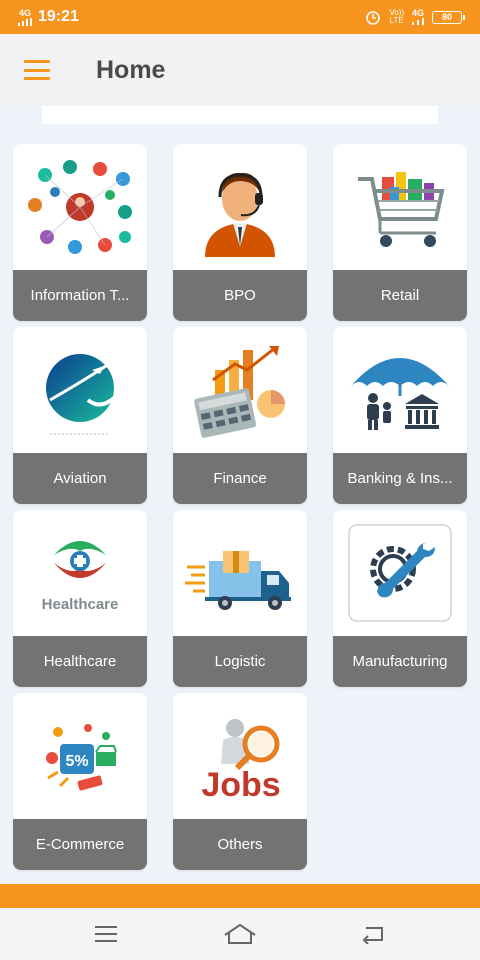 Image resolution: width=480 pixels, height=960 pixels. I want to click on healthcare-logo-icon: Healthcare, so click(80, 573).